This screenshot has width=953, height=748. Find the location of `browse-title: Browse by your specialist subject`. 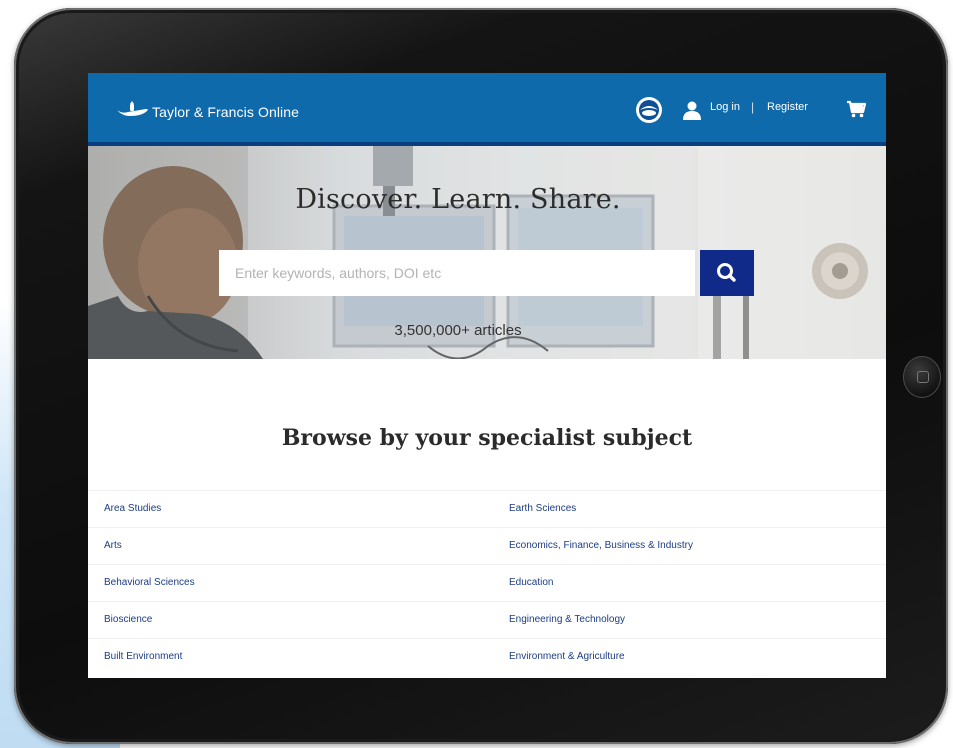

browse-title: Browse by your specialist subject is located at coordinates (487, 438).